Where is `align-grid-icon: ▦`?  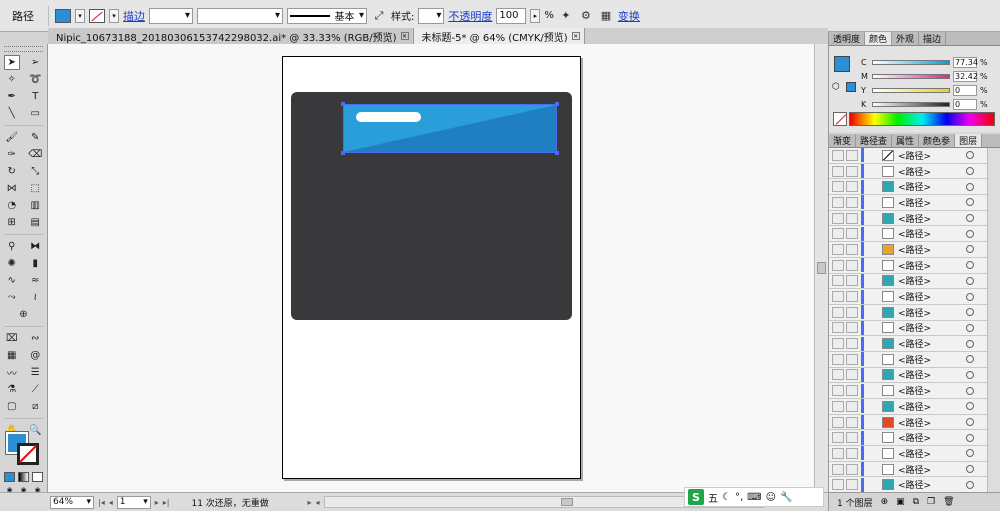 align-grid-icon: ▦ is located at coordinates (606, 16).